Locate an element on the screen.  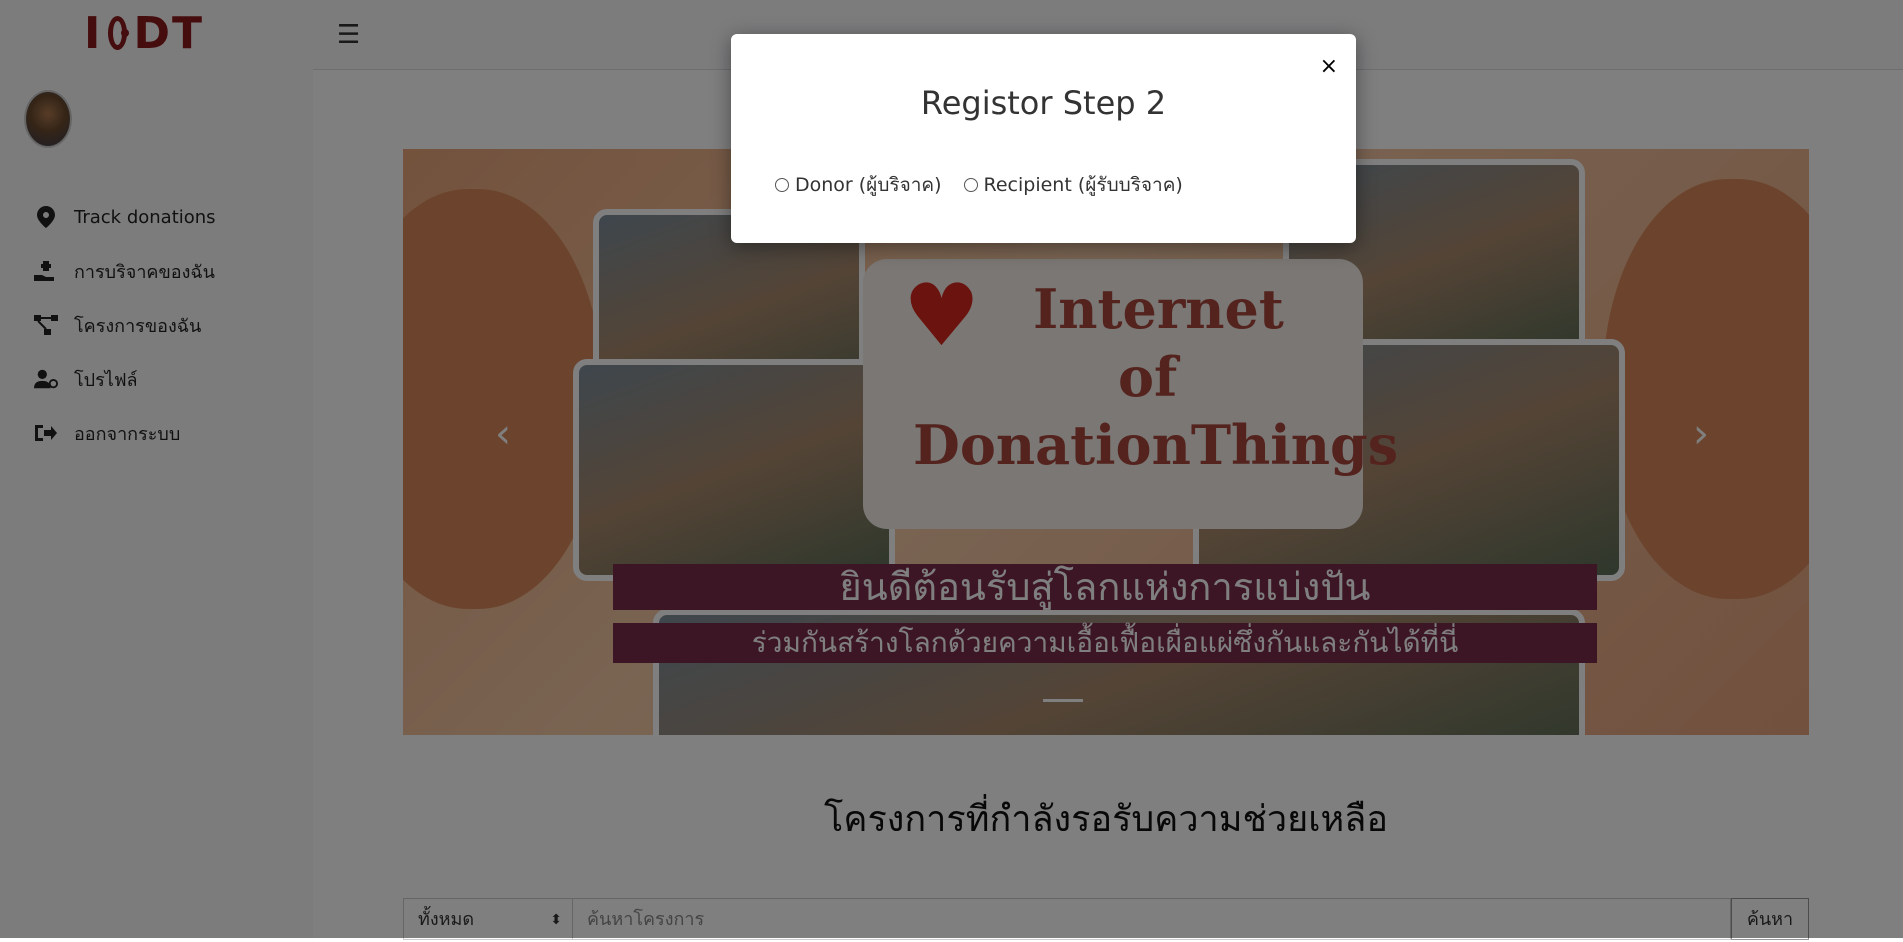
donor-option: Donor (ผู้บริจาค) is located at coordinates (858, 185).